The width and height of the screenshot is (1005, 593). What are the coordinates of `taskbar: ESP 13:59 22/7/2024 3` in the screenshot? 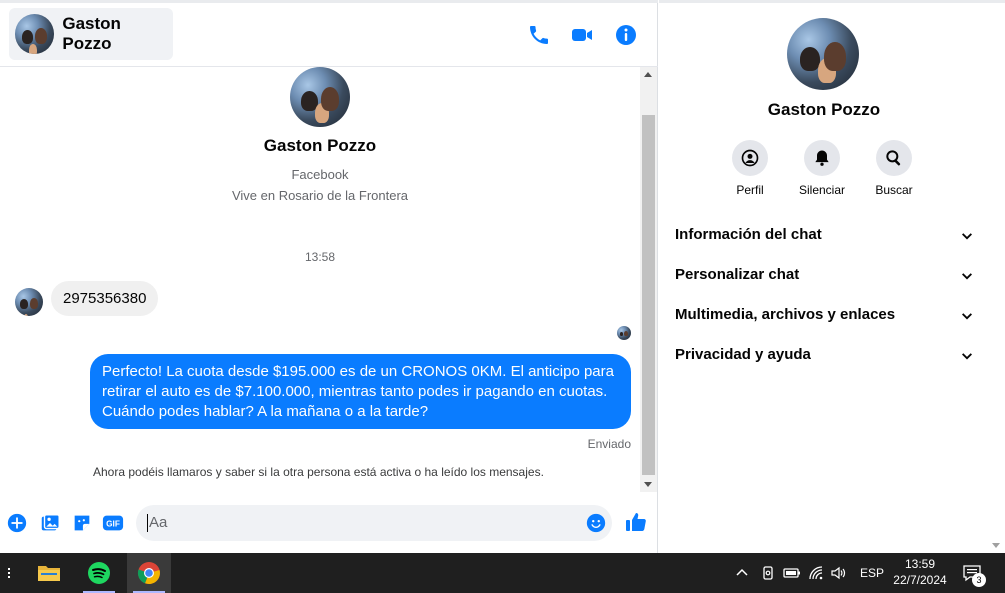 It's located at (502, 573).